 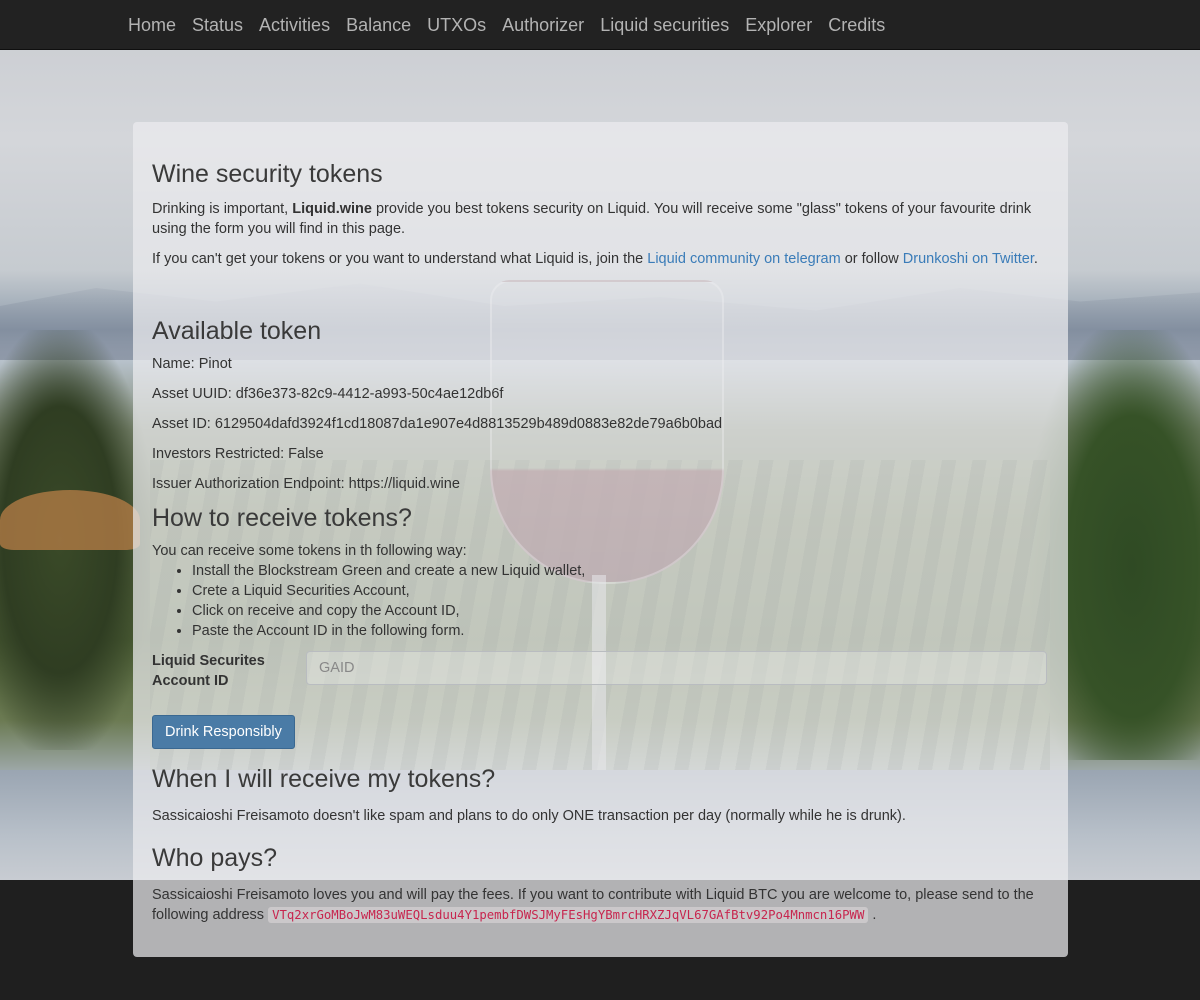 I want to click on page-title: Wine security tokens, so click(x=267, y=174).